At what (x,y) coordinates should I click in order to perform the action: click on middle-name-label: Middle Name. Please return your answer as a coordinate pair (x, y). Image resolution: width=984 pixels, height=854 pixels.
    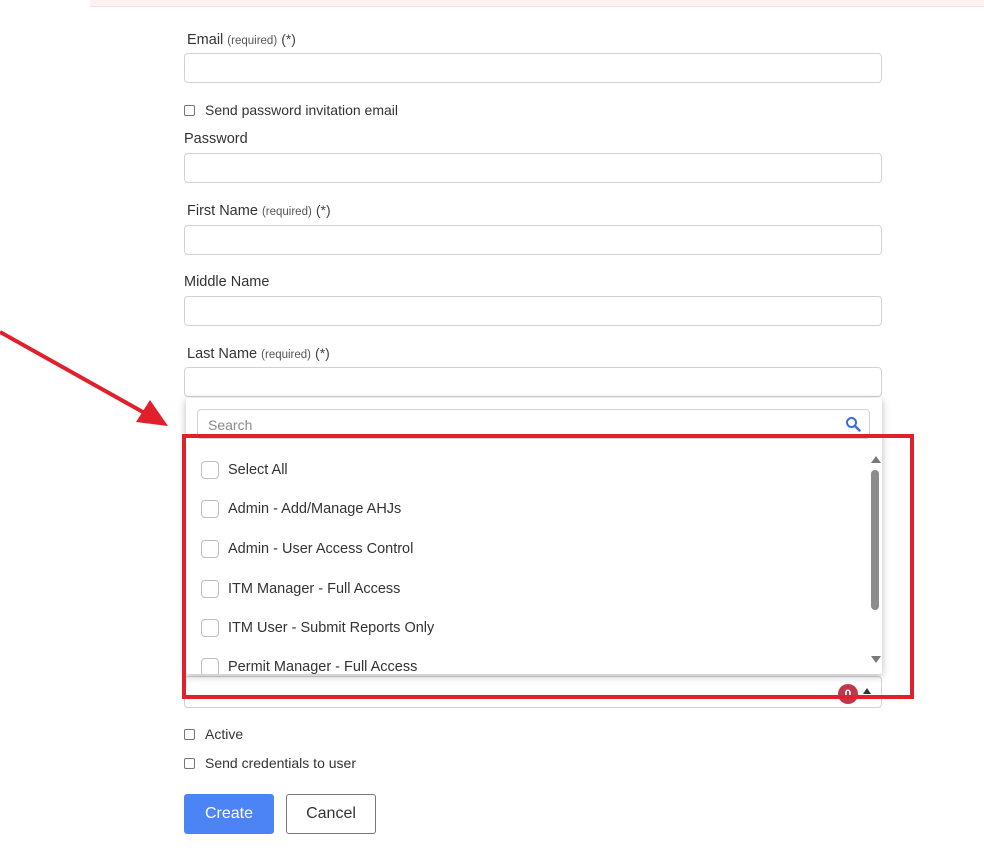
    Looking at the image, I should click on (226, 282).